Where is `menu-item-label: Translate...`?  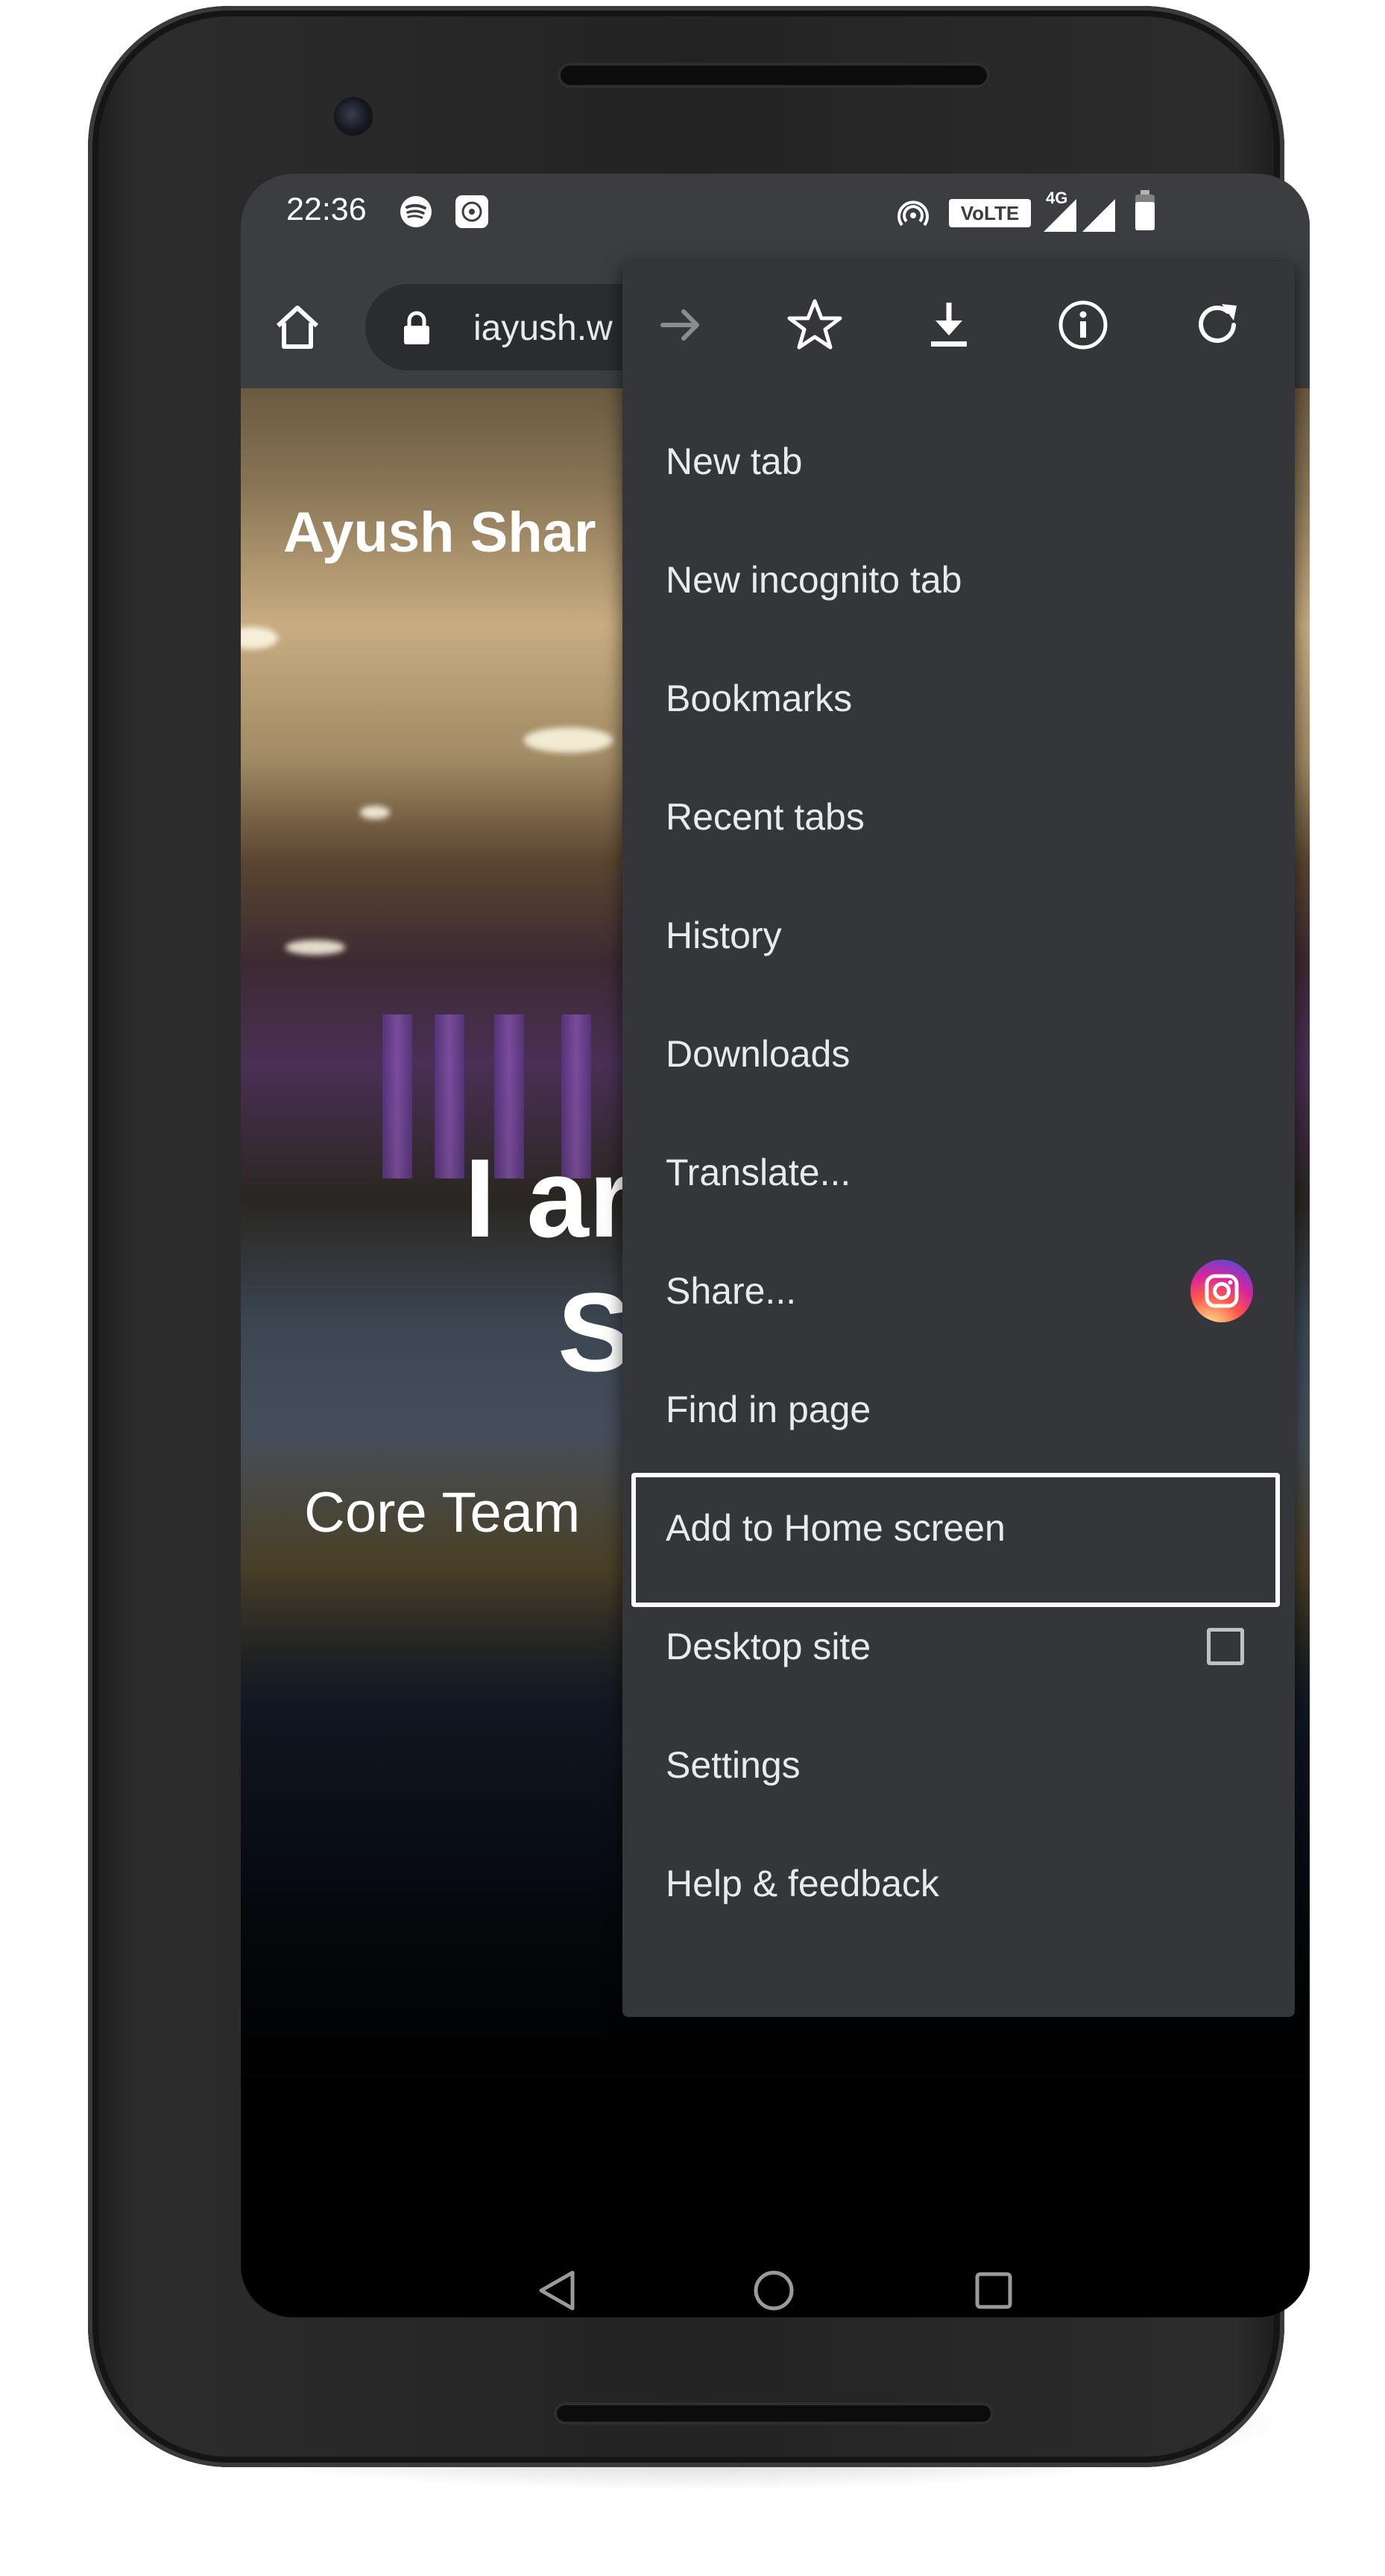
menu-item-label: Translate... is located at coordinates (758, 1172).